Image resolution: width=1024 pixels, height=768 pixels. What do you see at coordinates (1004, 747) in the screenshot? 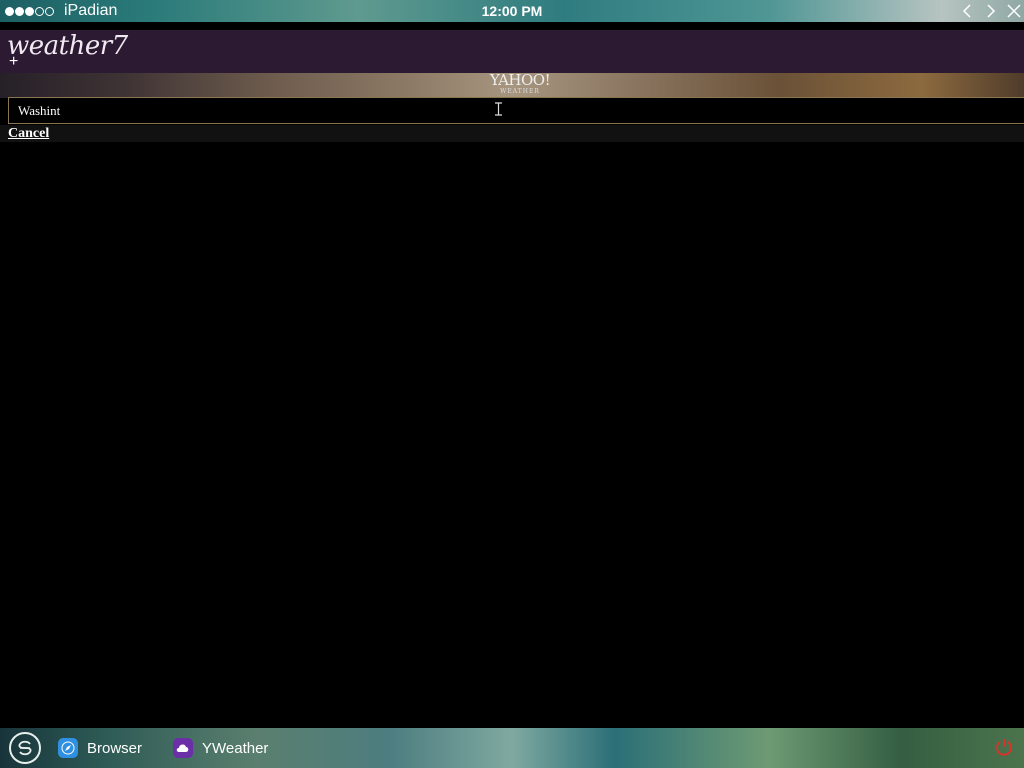
I see `power-icon` at bounding box center [1004, 747].